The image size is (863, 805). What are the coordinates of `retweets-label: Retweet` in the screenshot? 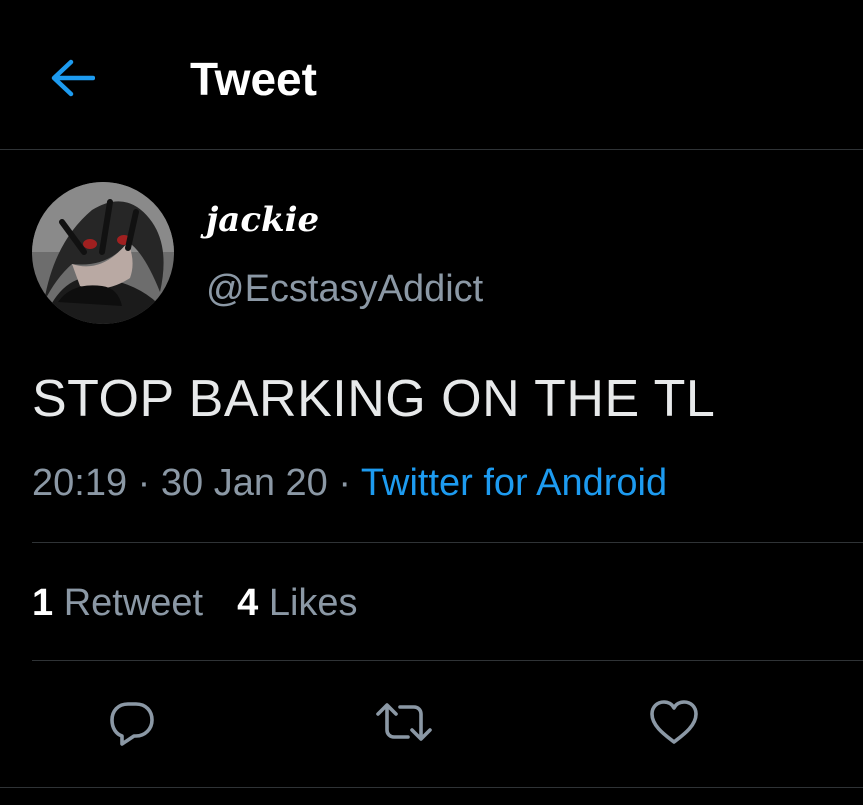 It's located at (133, 603).